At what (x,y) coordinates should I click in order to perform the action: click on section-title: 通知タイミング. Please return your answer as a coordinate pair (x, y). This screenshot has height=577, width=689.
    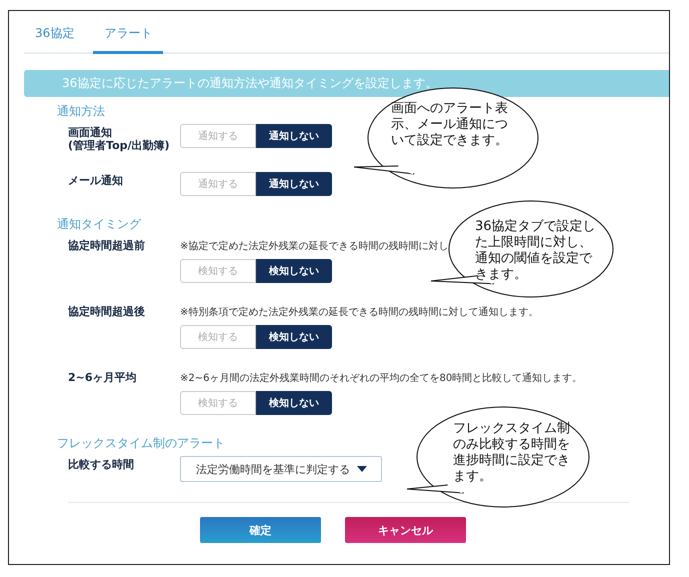
    Looking at the image, I should click on (99, 224).